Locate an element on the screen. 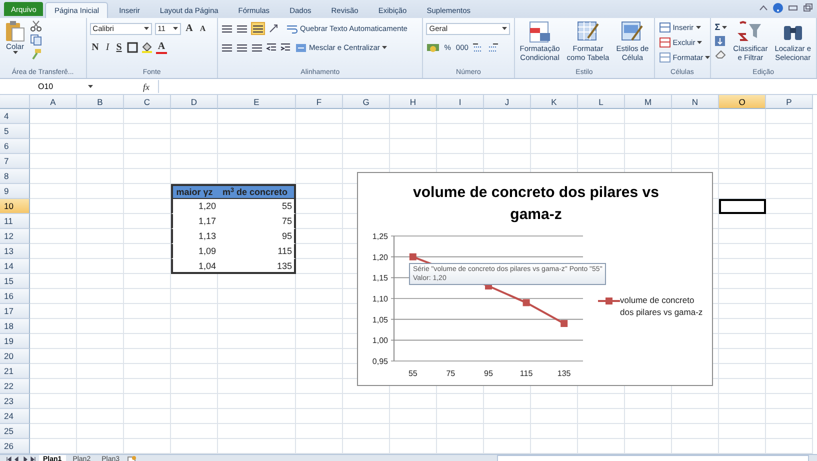 The height and width of the screenshot is (461, 817). row-header: 18 is located at coordinates (15, 326).